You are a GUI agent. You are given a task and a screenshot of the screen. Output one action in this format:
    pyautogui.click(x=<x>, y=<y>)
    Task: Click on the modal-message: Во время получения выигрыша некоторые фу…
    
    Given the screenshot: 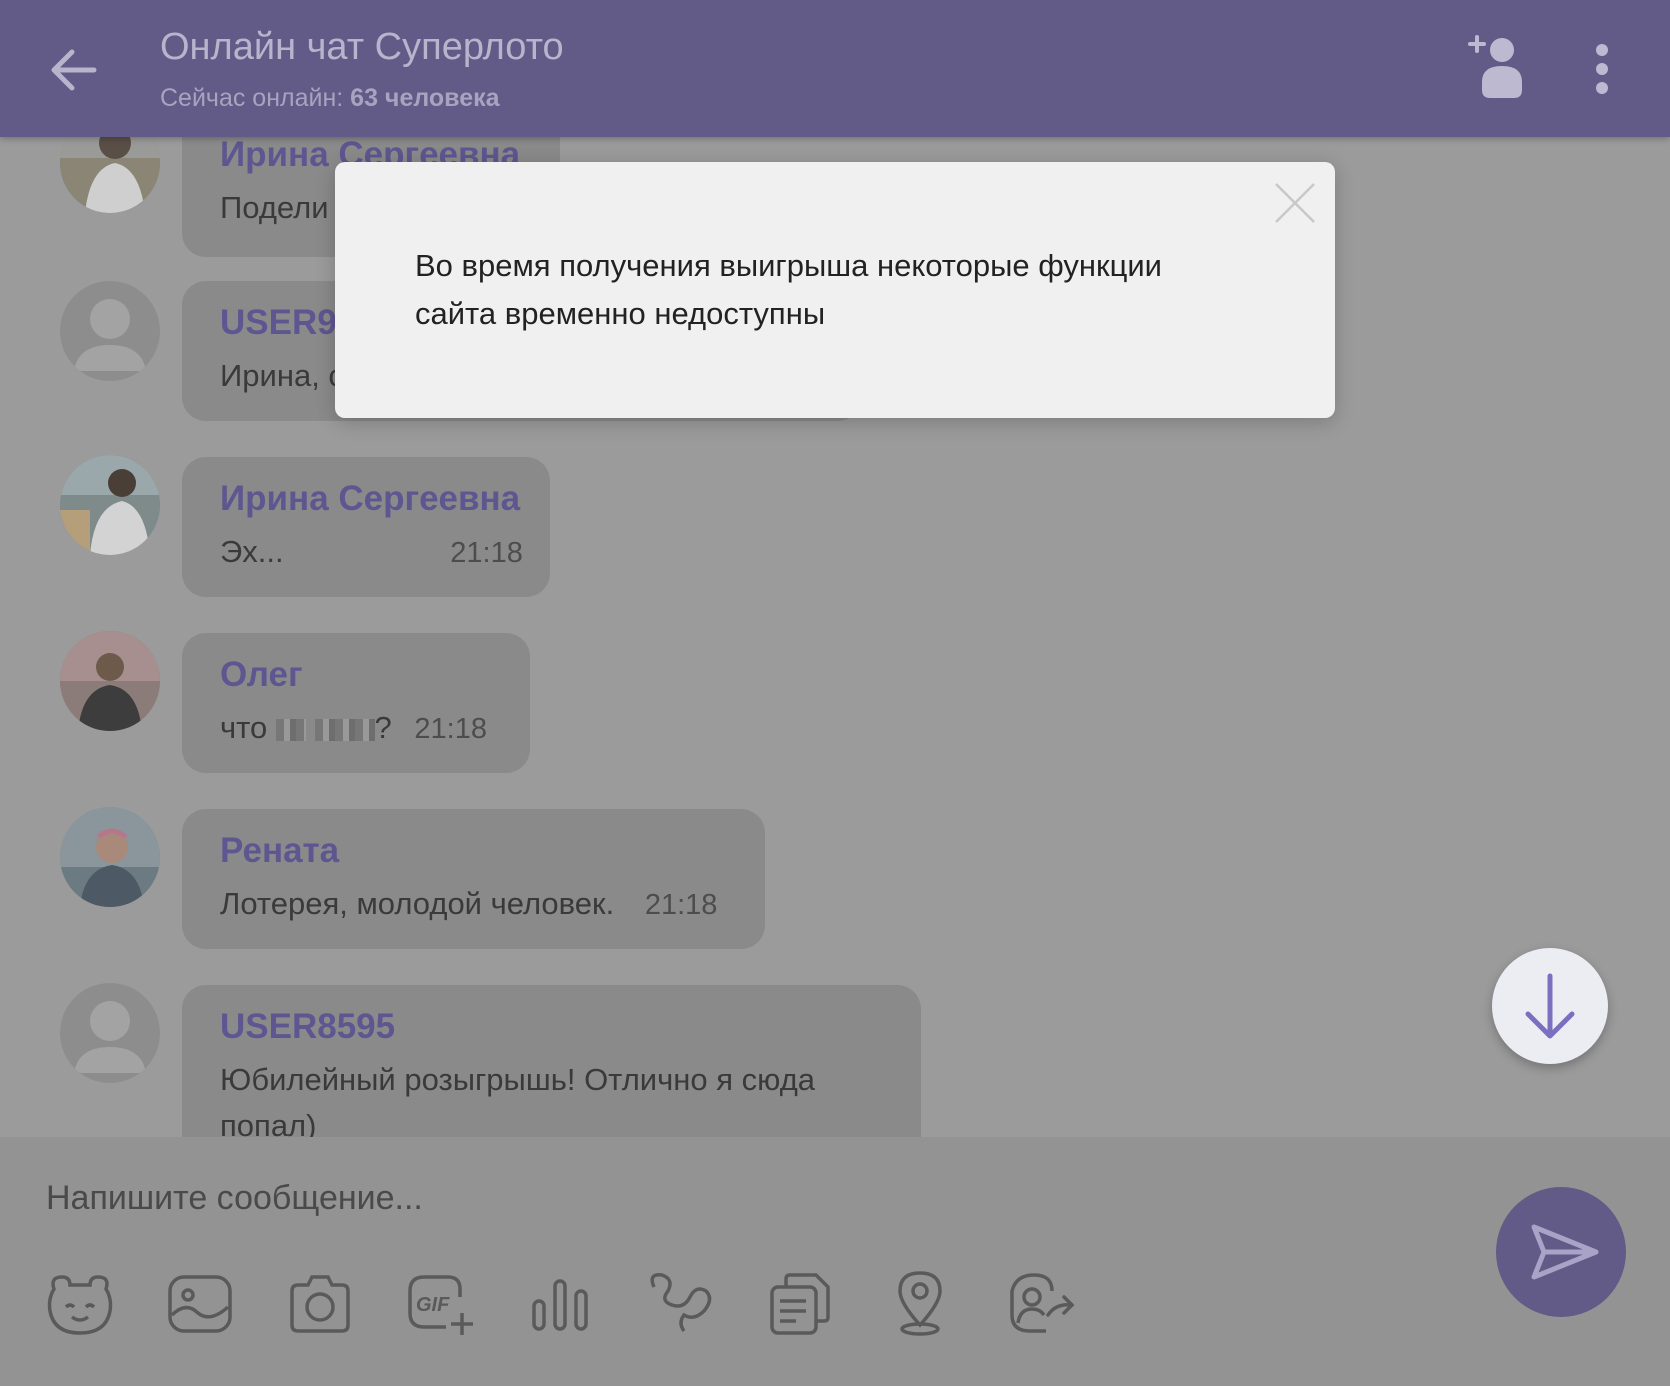 What is the action you would take?
    pyautogui.click(x=788, y=289)
    